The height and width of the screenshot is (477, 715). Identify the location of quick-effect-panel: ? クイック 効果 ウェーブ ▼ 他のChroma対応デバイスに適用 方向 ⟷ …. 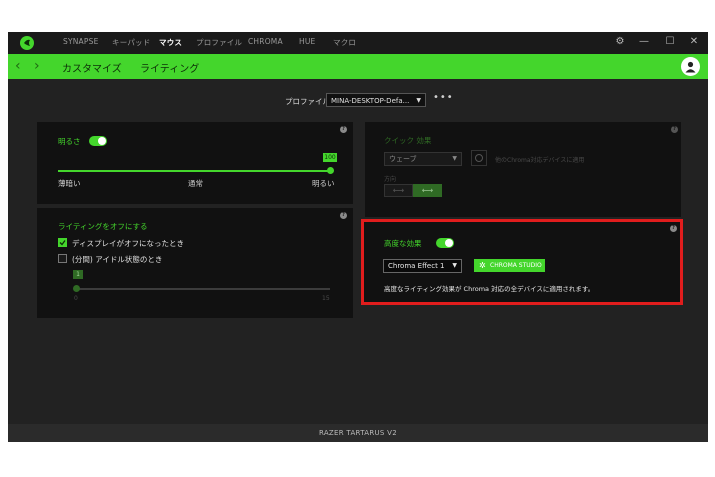
(523, 169).